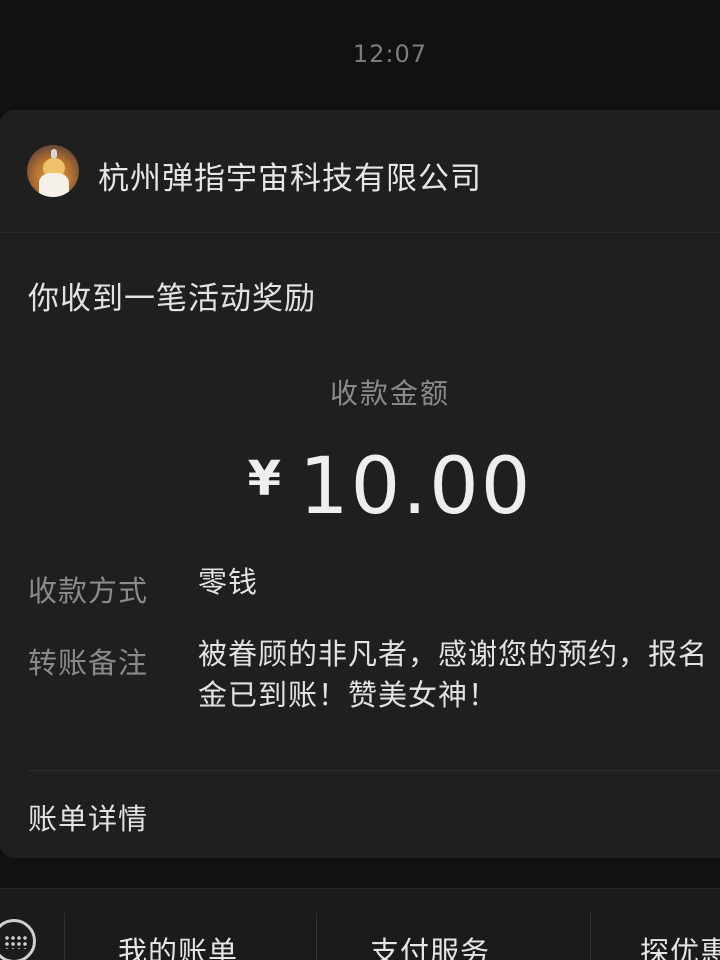 The image size is (720, 960). What do you see at coordinates (290, 179) in the screenshot?
I see `sender-name: 杭州弹指宇宙科技有限公司` at bounding box center [290, 179].